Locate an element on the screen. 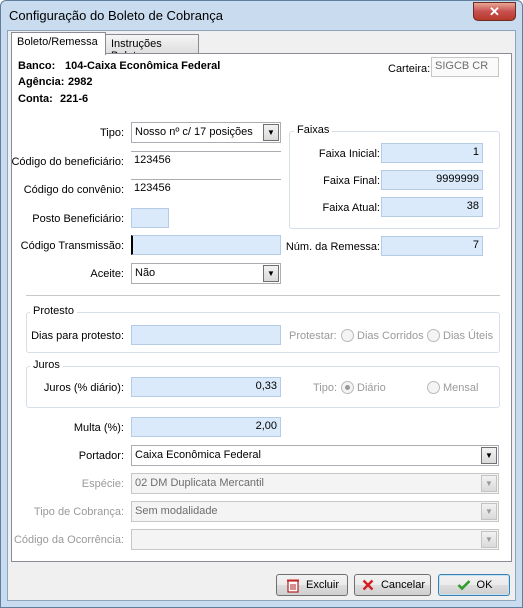  cancelar-button: Cancelar is located at coordinates (392, 585).